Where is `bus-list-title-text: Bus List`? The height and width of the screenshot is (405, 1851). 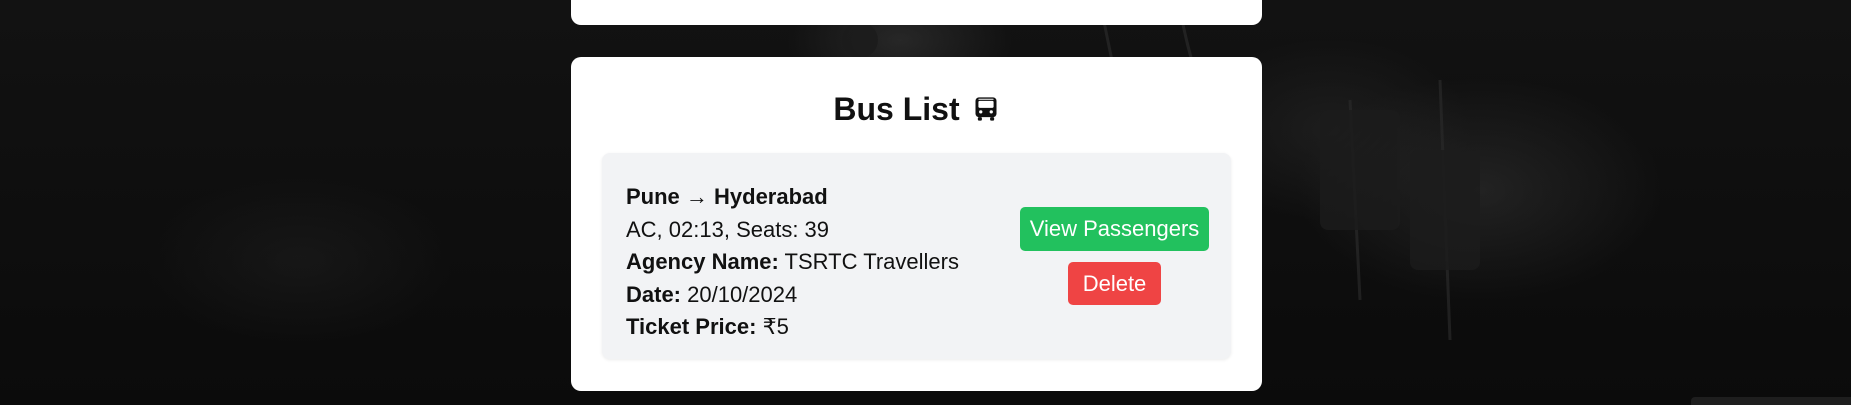
bus-list-title-text: Bus List is located at coordinates (896, 109).